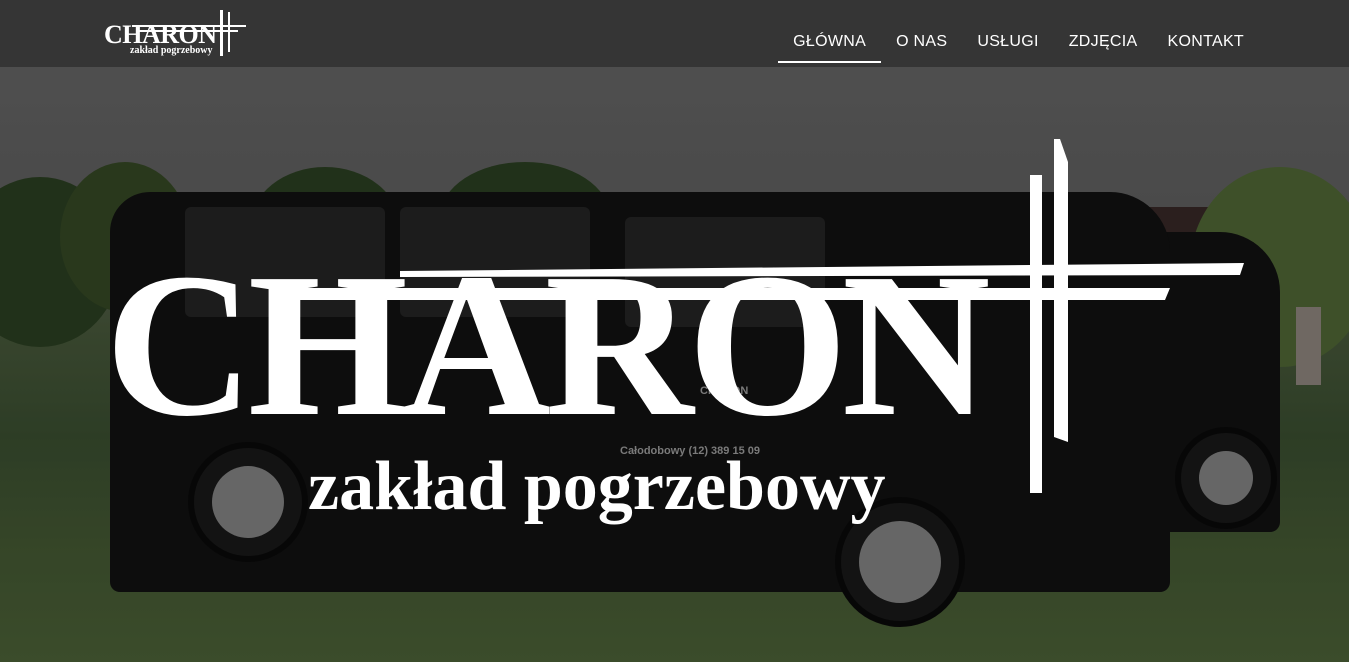 This screenshot has width=1349, height=662. Describe the element at coordinates (175, 34) in the screenshot. I see `site-logo: CHARON zakład pogrzebowy` at that location.